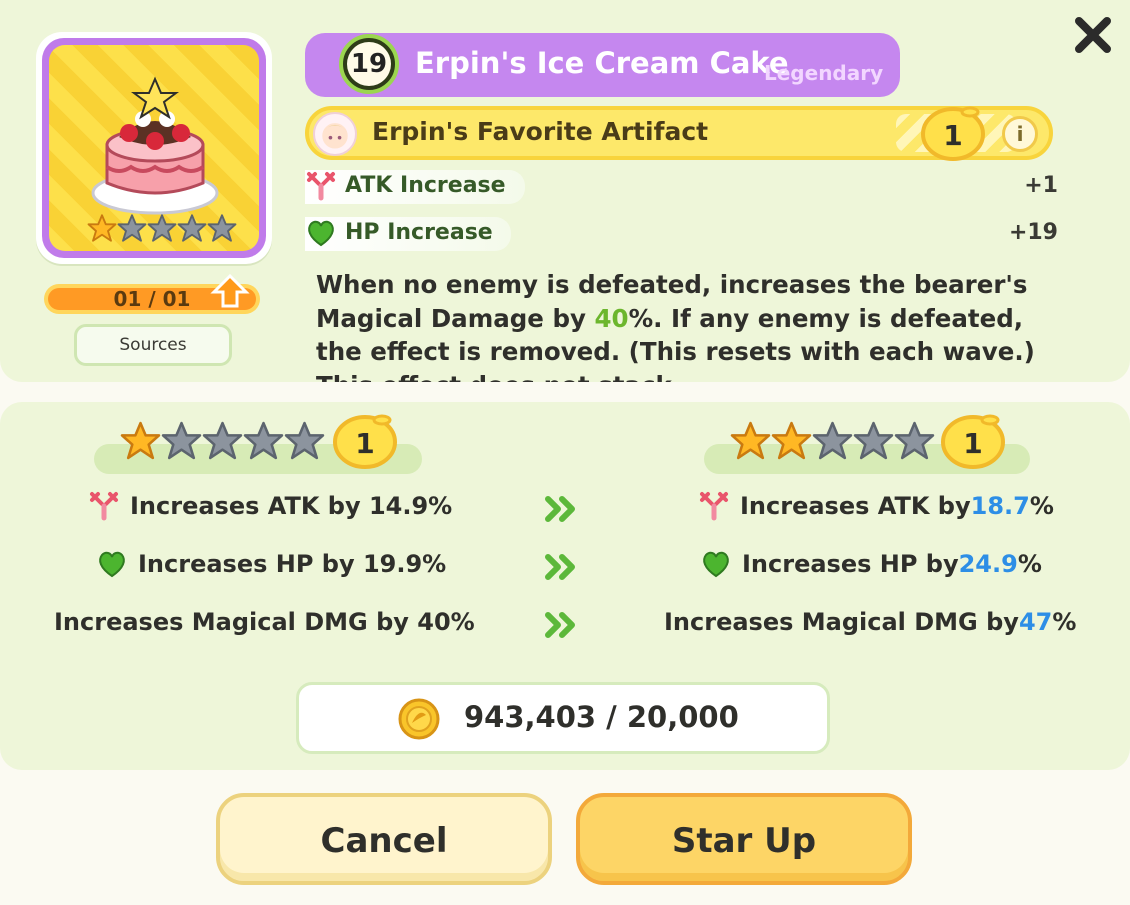 The width and height of the screenshot is (1130, 905). What do you see at coordinates (419, 719) in the screenshot?
I see `coin-icon` at bounding box center [419, 719].